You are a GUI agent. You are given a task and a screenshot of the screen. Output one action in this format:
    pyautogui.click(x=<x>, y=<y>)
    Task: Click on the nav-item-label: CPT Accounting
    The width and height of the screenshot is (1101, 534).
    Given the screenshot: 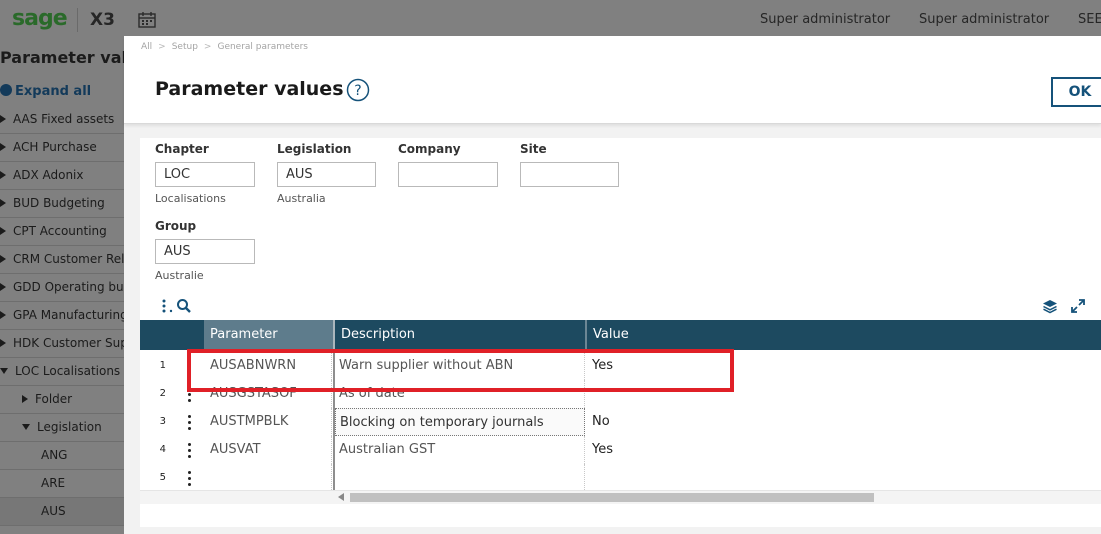 What is the action you would take?
    pyautogui.click(x=60, y=231)
    